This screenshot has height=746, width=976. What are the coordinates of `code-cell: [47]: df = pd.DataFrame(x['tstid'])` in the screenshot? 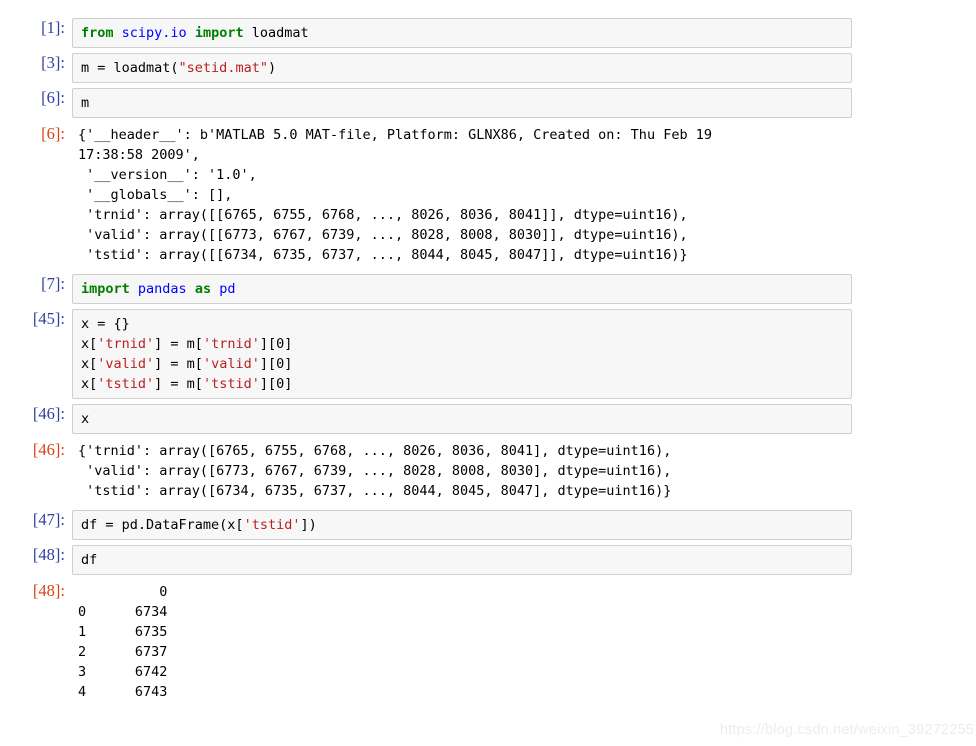 It's located at (488, 525).